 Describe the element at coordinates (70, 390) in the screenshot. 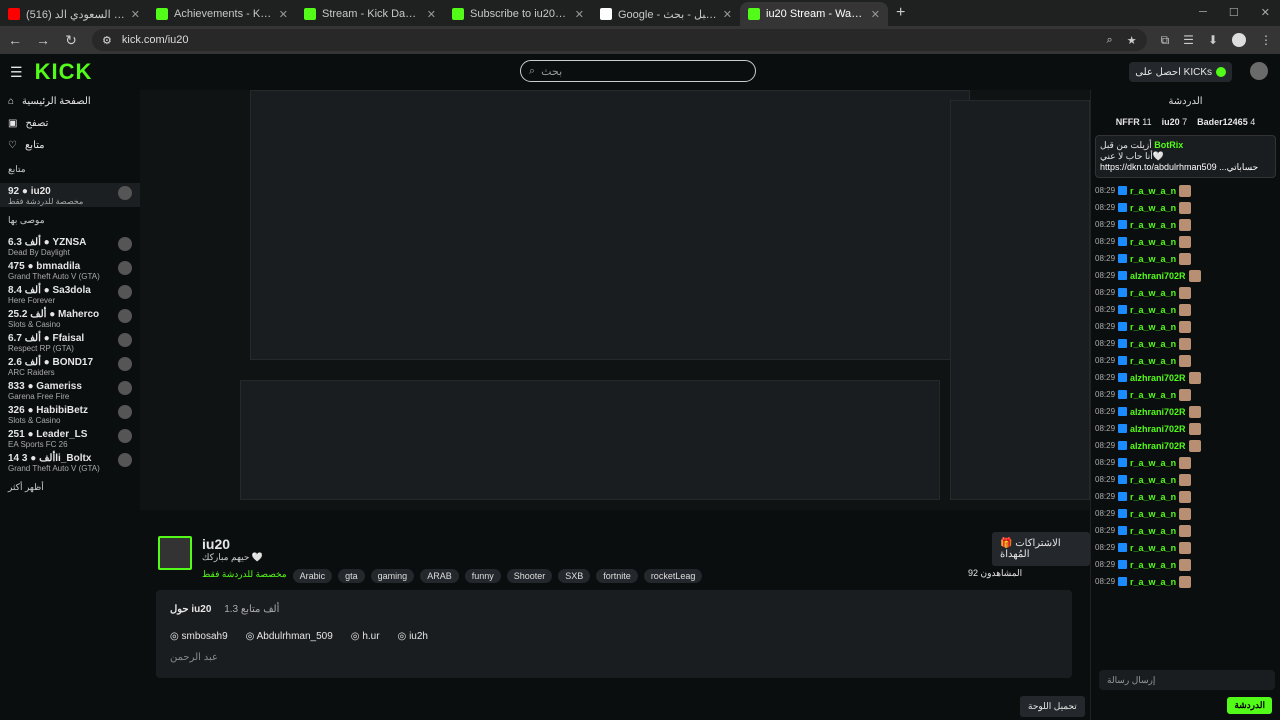

I see `recommended-channel: 833 ● Gameriss Garena Free Fire` at that location.